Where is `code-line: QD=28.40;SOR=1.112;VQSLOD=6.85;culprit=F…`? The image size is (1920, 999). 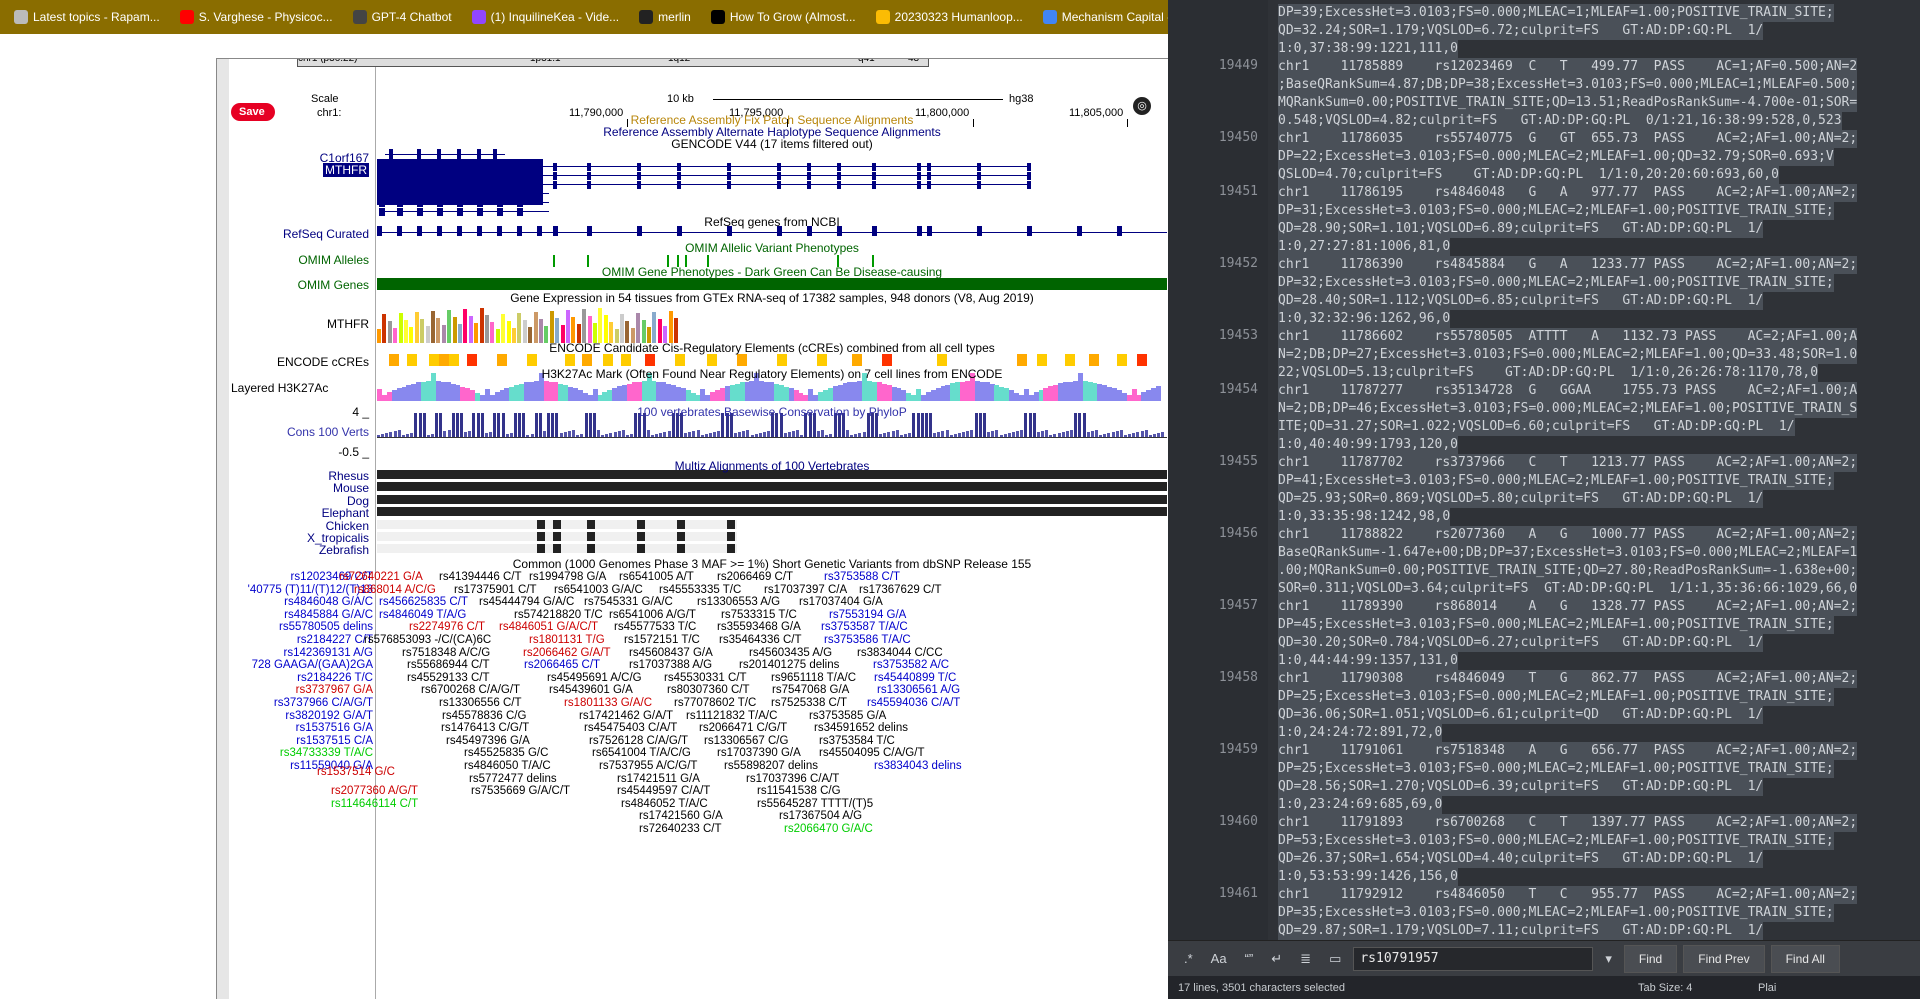
code-line: QD=28.40;SOR=1.112;VQSLOD=6.85;culprit=F… is located at coordinates (1521, 301).